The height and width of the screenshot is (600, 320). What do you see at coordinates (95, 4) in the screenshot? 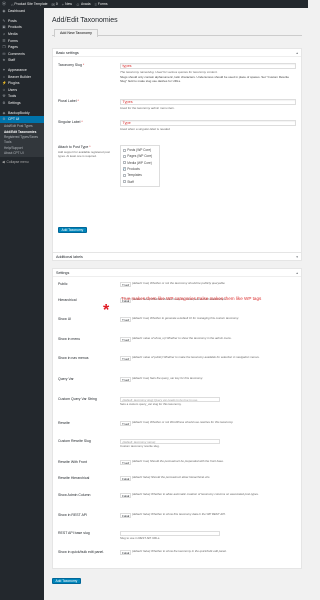
I see `layers-icon: ≡` at bounding box center [95, 4].